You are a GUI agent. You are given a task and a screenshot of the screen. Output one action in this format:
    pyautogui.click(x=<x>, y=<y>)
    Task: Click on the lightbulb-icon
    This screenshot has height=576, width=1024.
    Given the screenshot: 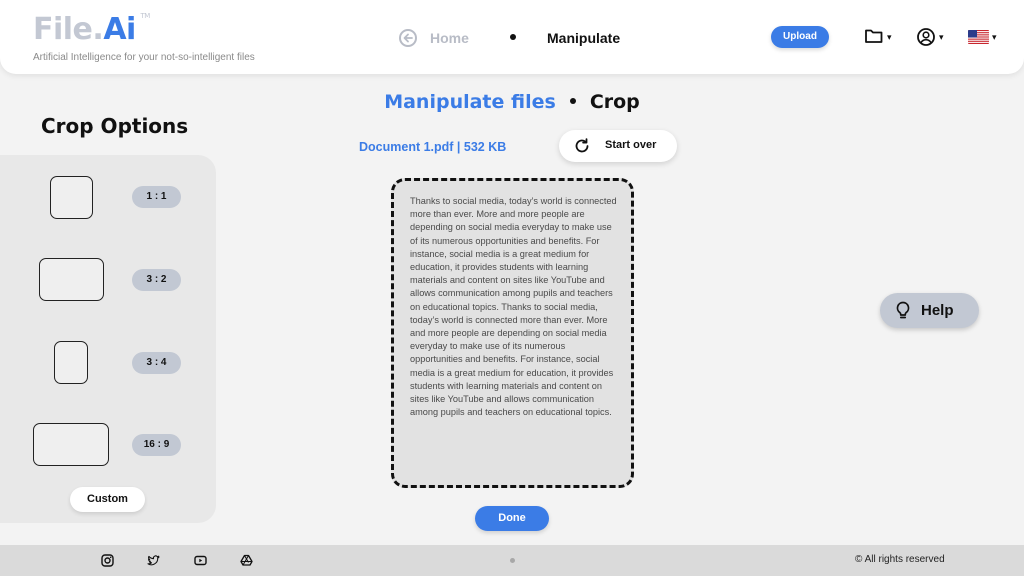 What is the action you would take?
    pyautogui.click(x=903, y=310)
    